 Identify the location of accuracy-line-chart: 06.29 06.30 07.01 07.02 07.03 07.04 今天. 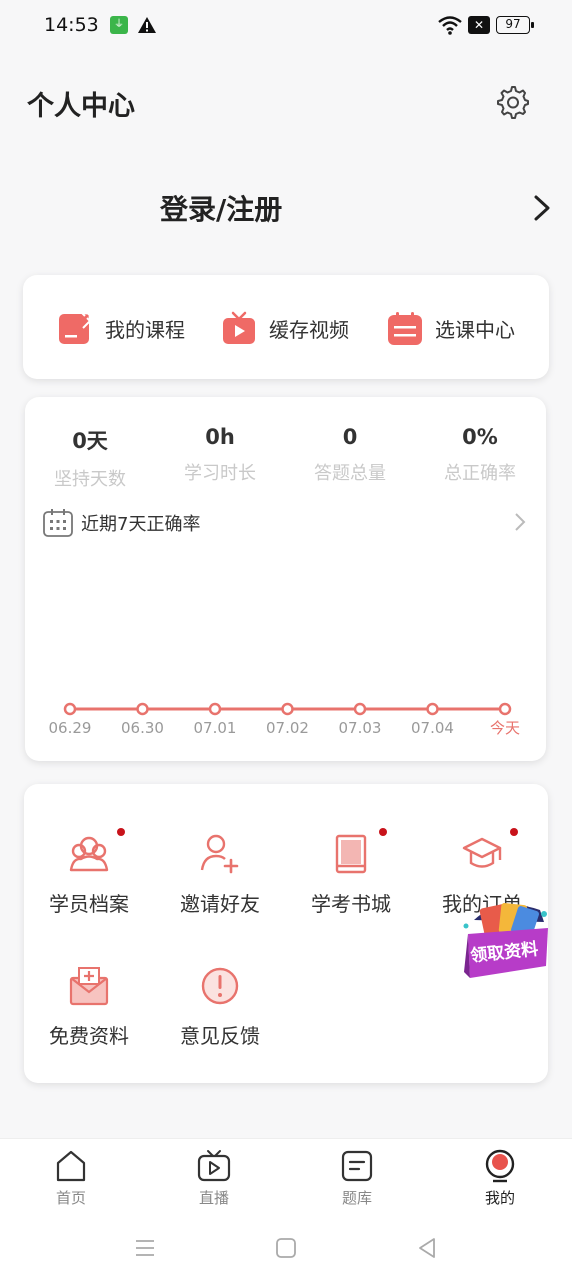
(284, 719).